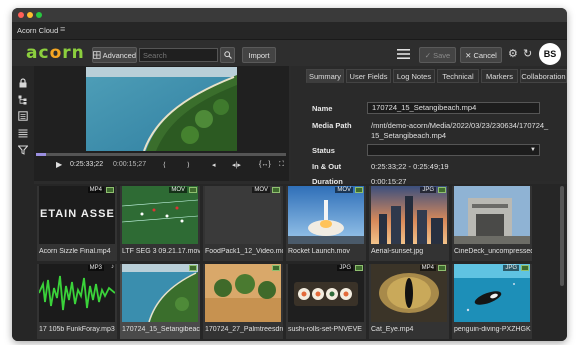 This screenshot has height=345, width=580. I want to click on asset-name: 170724_27_Palmtreesdrone, so click(244, 329).